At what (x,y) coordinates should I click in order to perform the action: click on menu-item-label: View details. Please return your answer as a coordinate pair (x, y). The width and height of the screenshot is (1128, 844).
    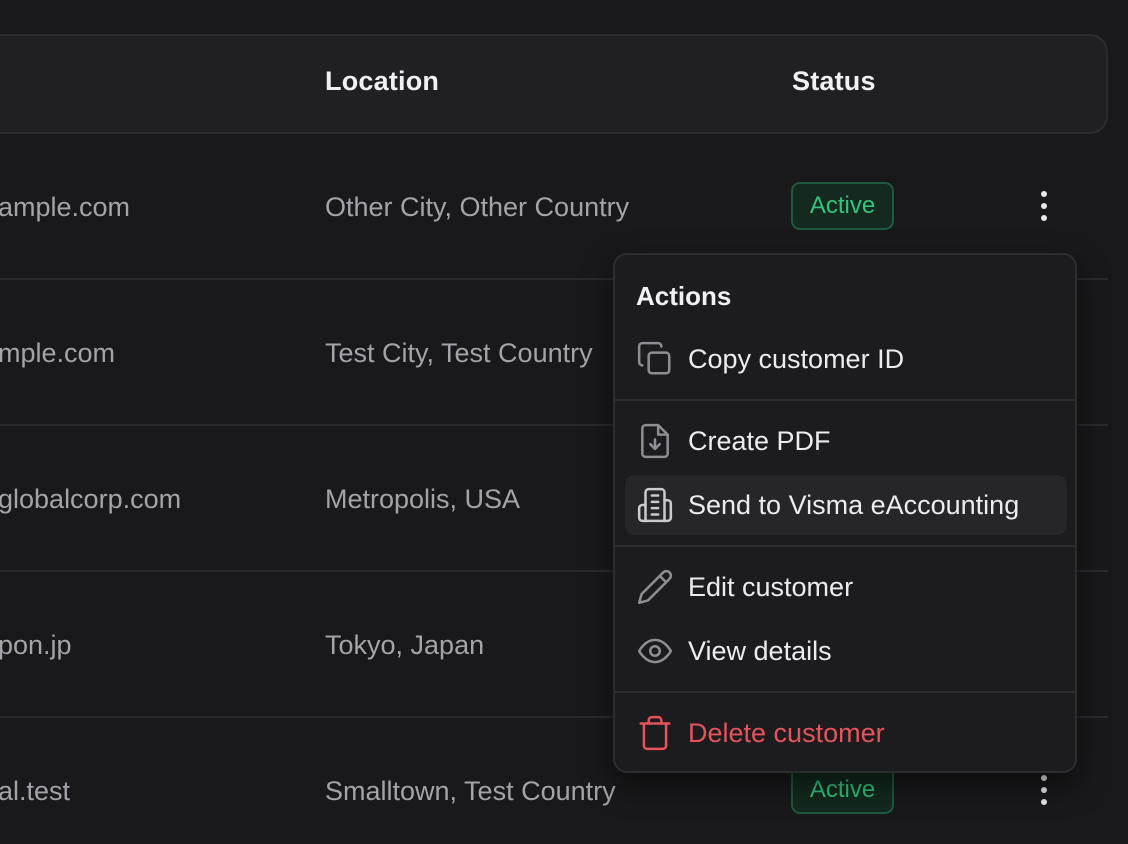
    Looking at the image, I should click on (760, 650).